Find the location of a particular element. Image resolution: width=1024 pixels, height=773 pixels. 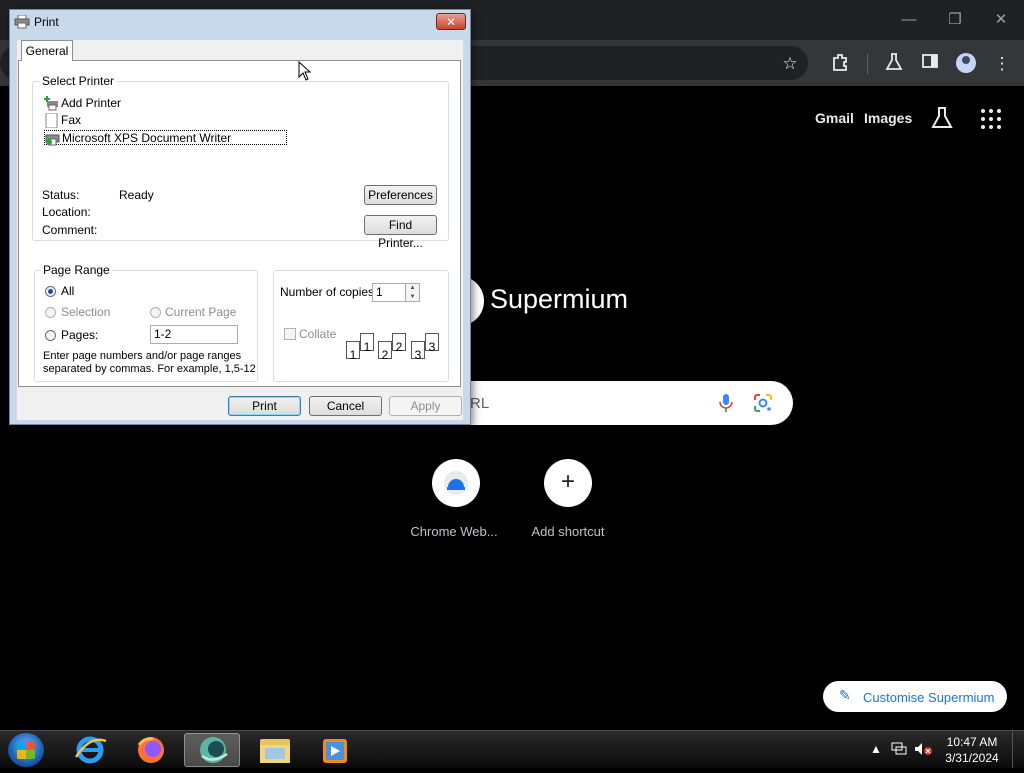

images-link: Images is located at coordinates (888, 118).